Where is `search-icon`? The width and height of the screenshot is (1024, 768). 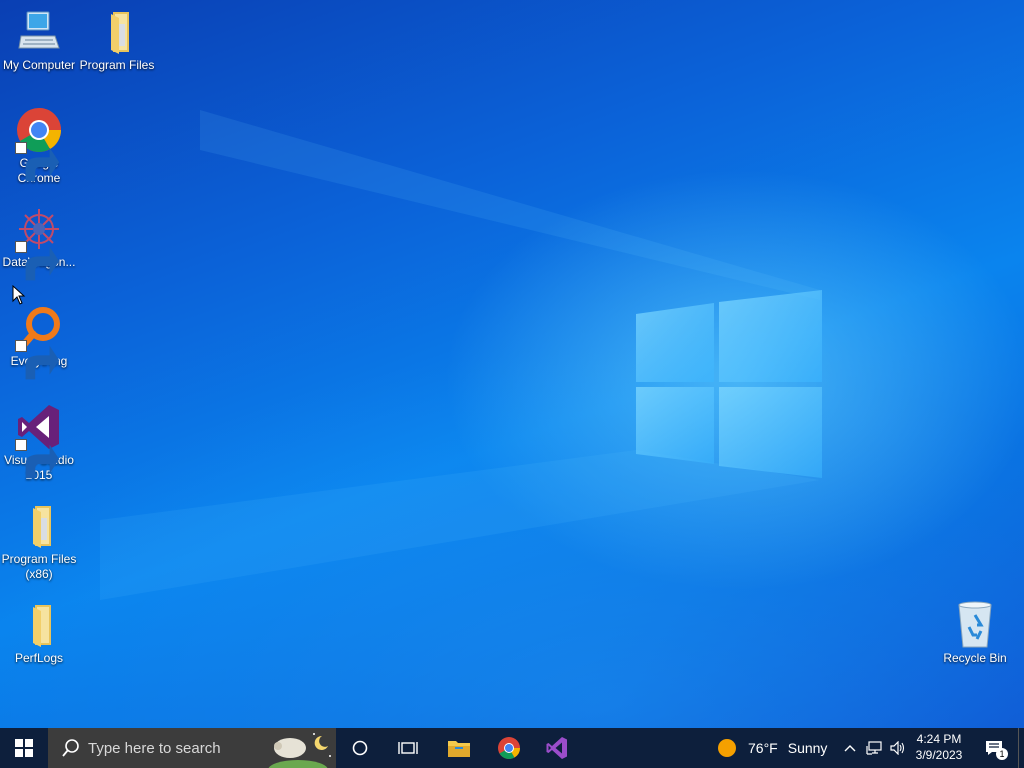 search-icon is located at coordinates (70, 748).